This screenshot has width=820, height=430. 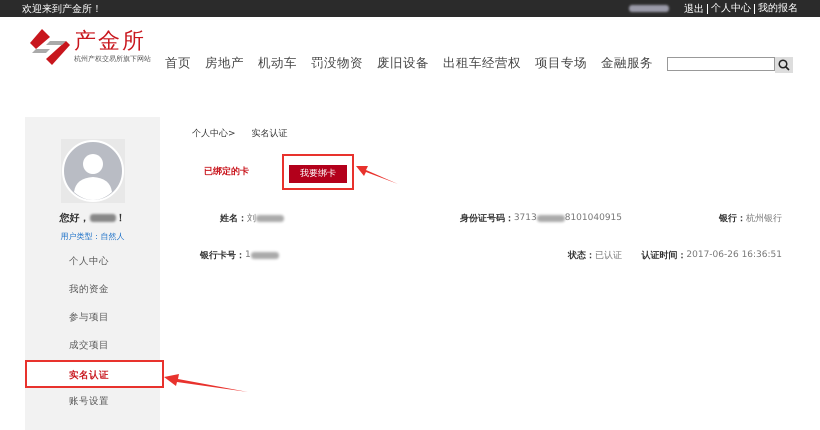 What do you see at coordinates (649, 8) in the screenshot?
I see `blurred-username` at bounding box center [649, 8].